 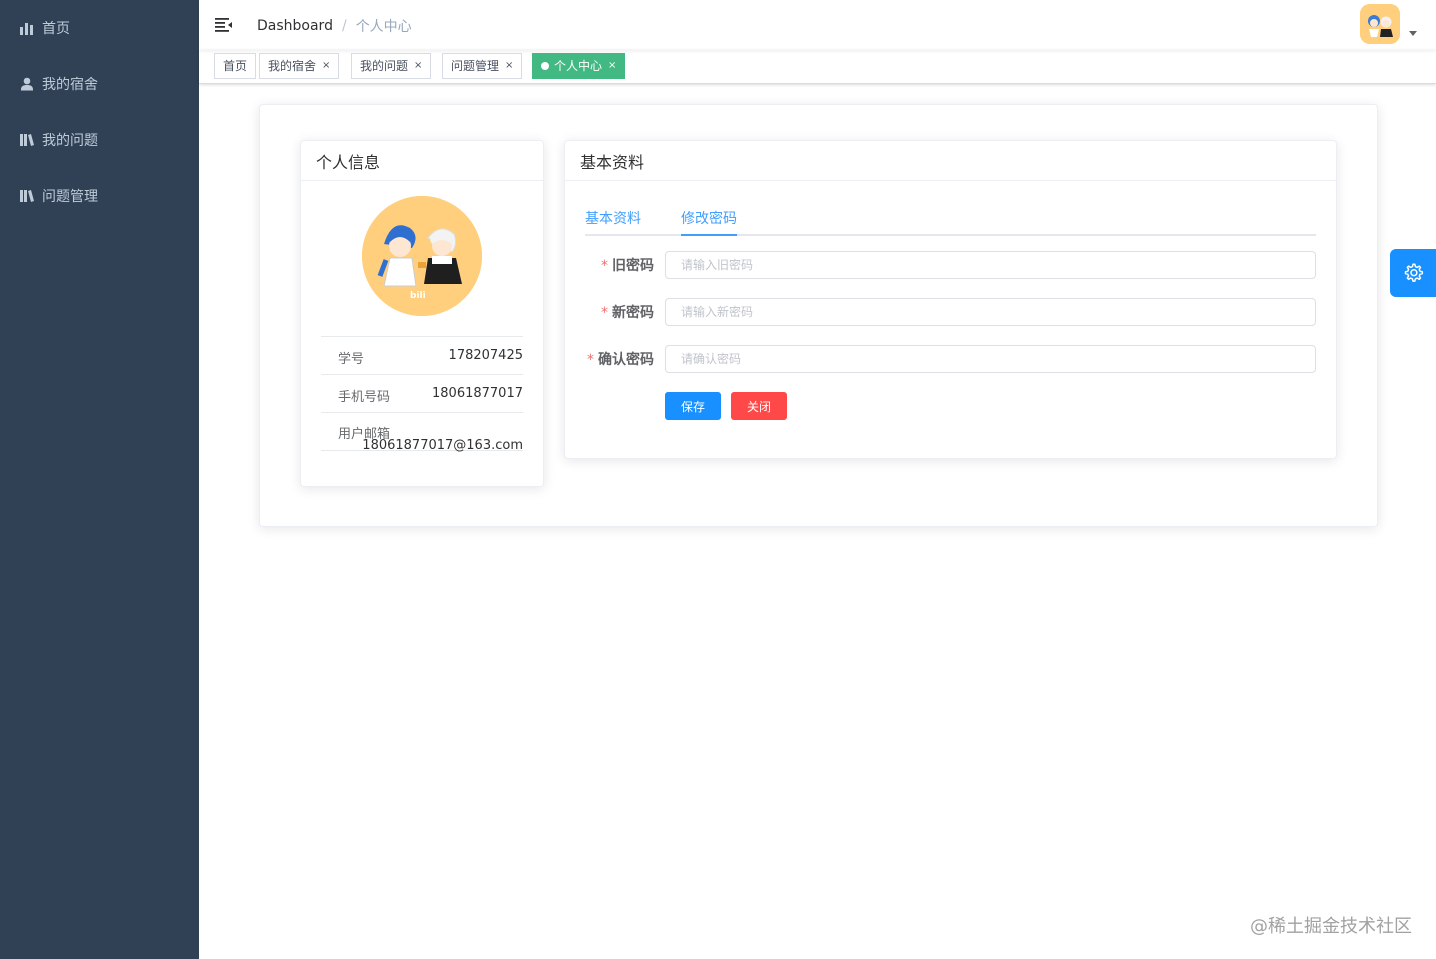 What do you see at coordinates (99, 196) in the screenshot?
I see `sidebar-item-issue-management: 问题管理` at bounding box center [99, 196].